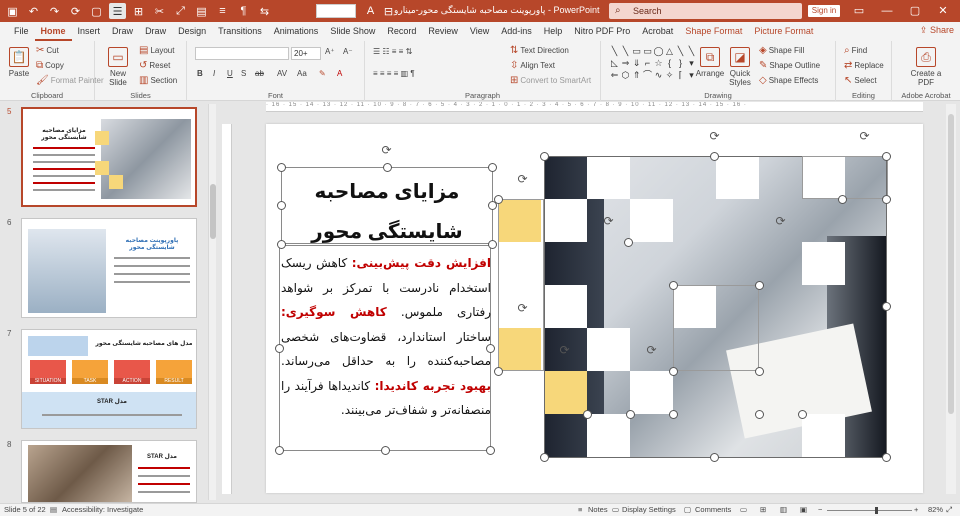 This screenshot has height=516, width=960. I want to click on sorter-view-icon: ⊞, so click(763, 509).